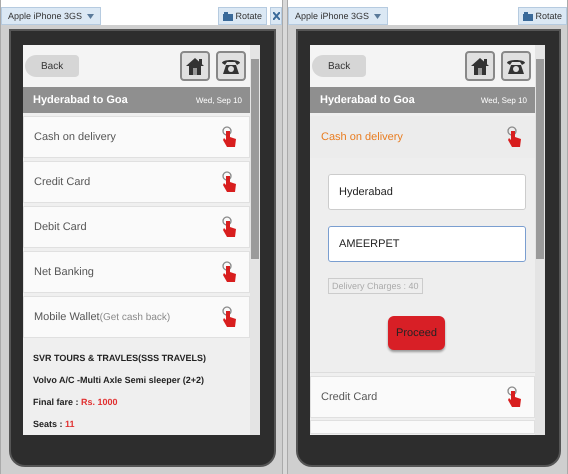 The image size is (568, 474). What do you see at coordinates (375, 286) in the screenshot?
I see `delivery-charges-field: Delivery Charges : 40` at bounding box center [375, 286].